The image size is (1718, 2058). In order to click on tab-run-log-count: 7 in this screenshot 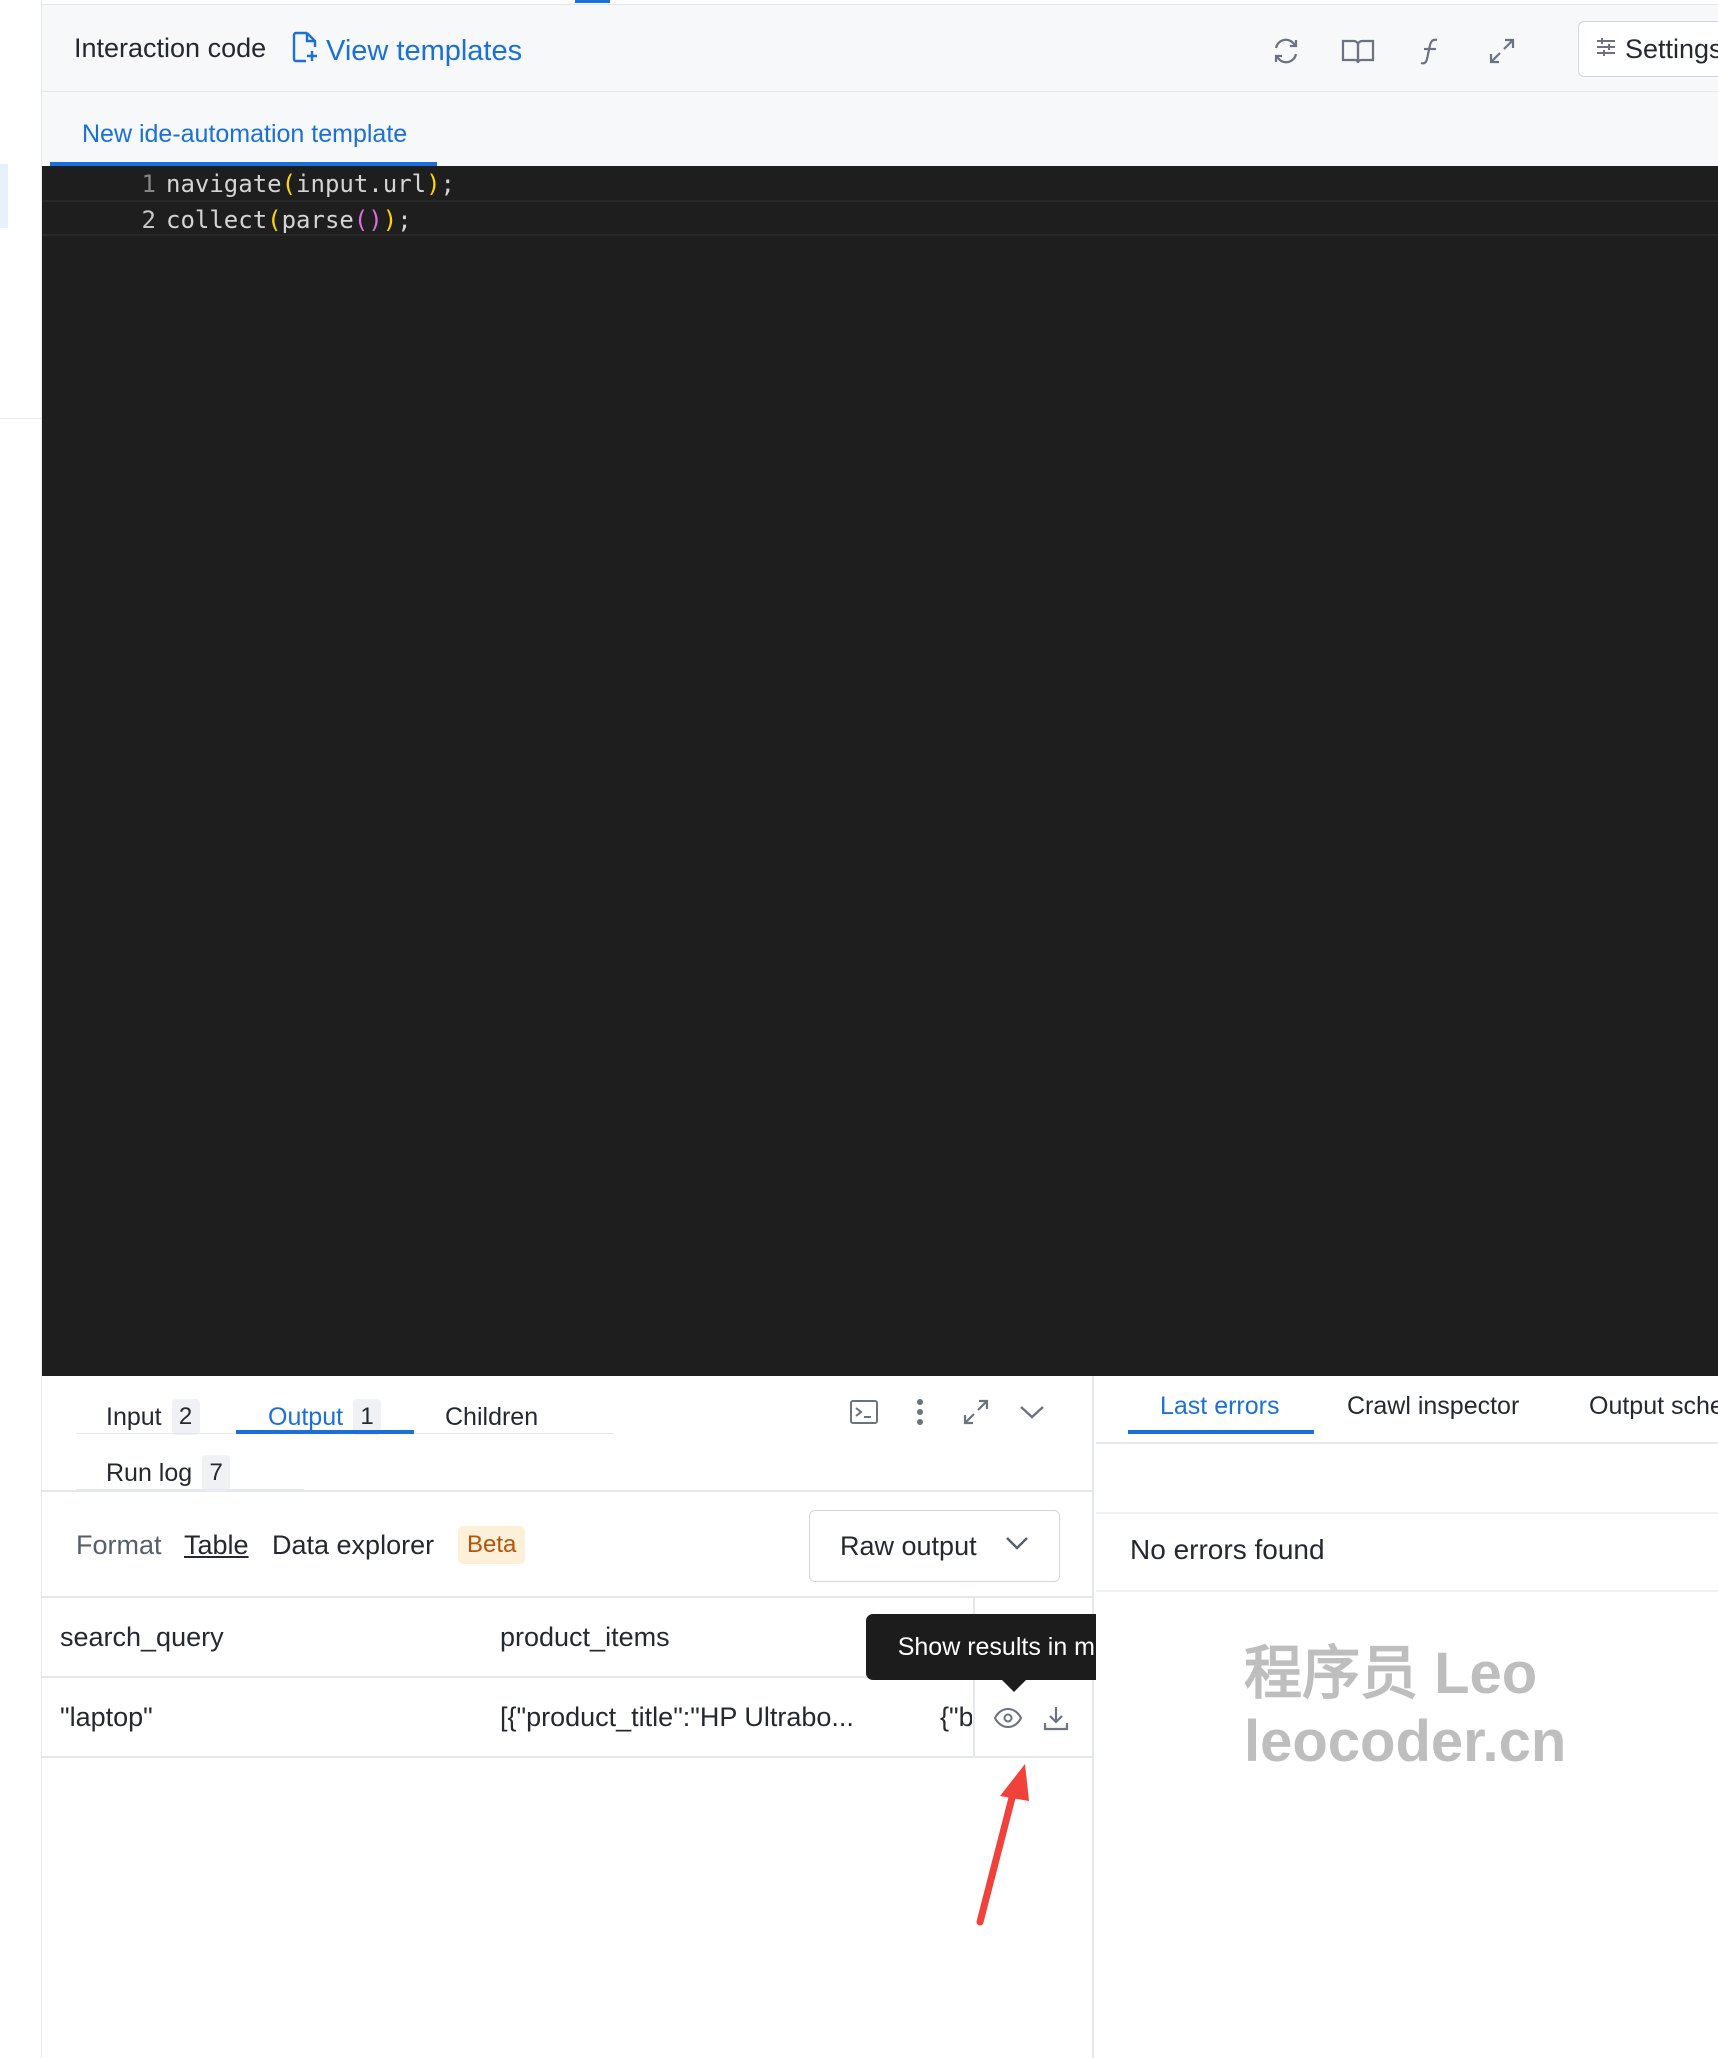, I will do `click(216, 1473)`.